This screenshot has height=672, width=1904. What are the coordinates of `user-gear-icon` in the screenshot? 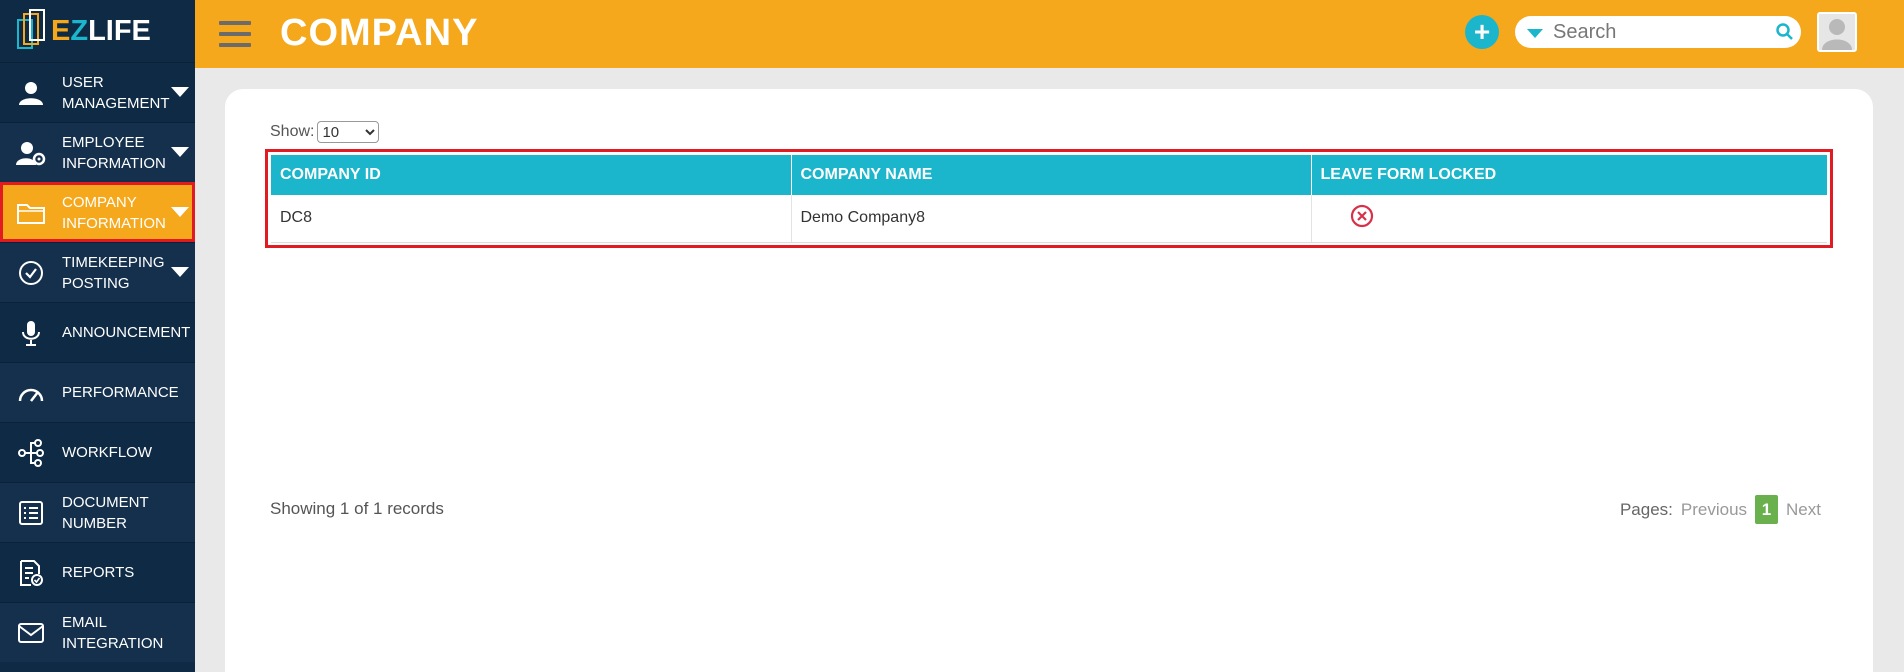 It's located at (31, 153).